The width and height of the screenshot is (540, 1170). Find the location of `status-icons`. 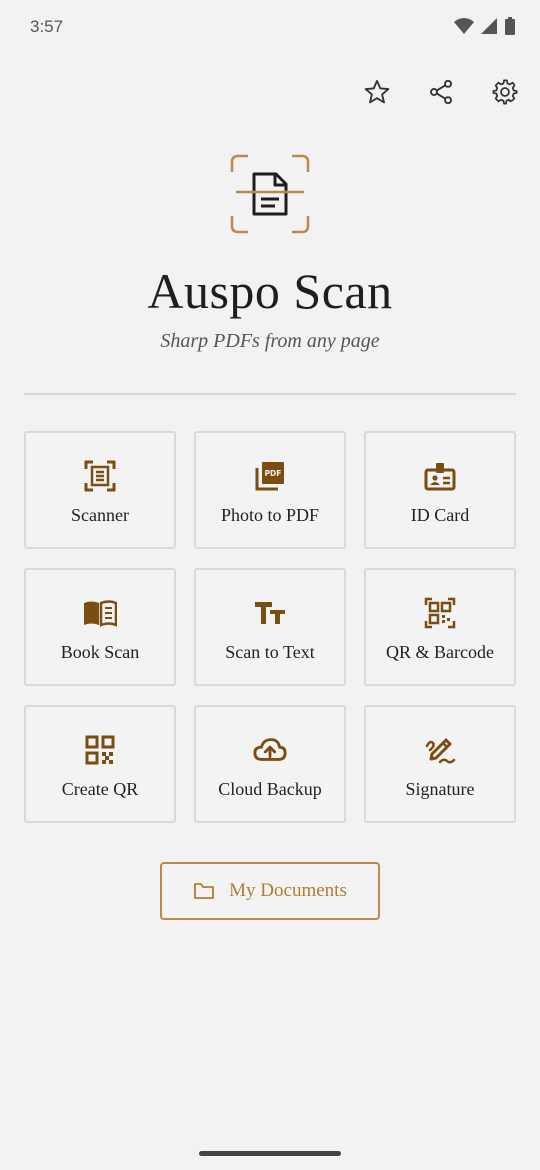

status-icons is located at coordinates (485, 26).